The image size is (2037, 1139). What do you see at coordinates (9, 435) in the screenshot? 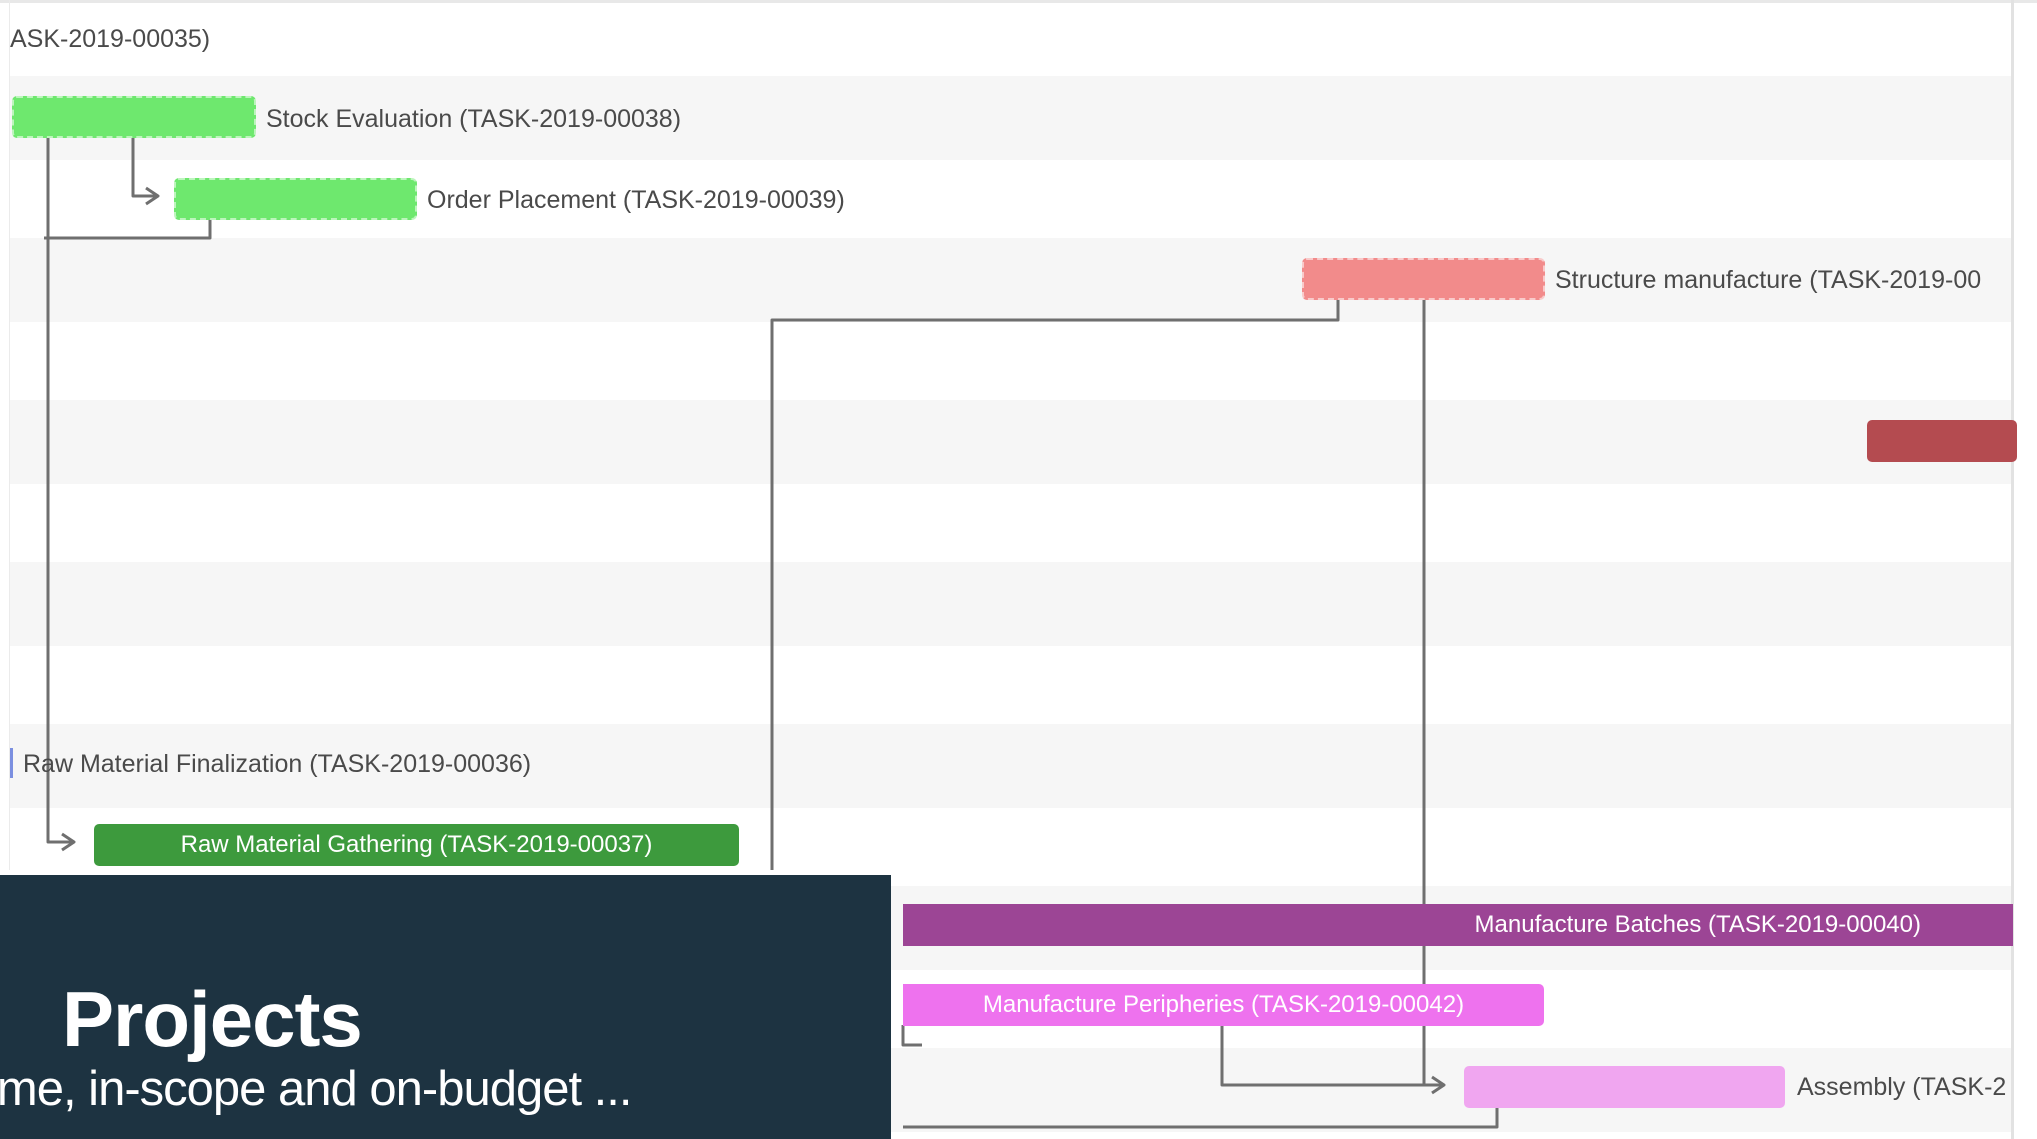
I see `chart-left-border` at bounding box center [9, 435].